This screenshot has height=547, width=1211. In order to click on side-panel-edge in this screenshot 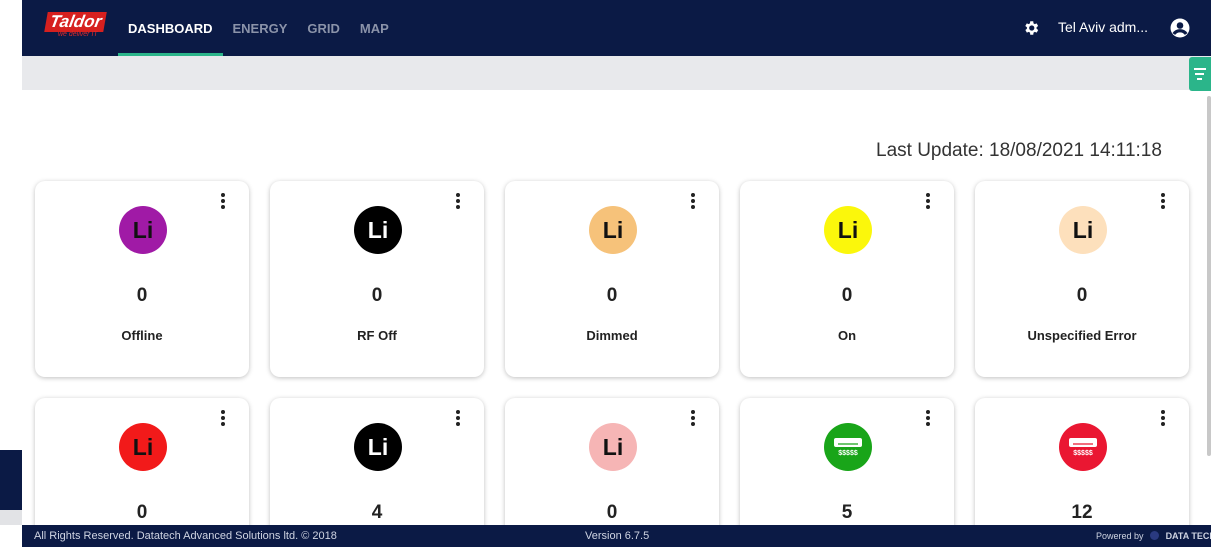, I will do `click(11, 480)`.